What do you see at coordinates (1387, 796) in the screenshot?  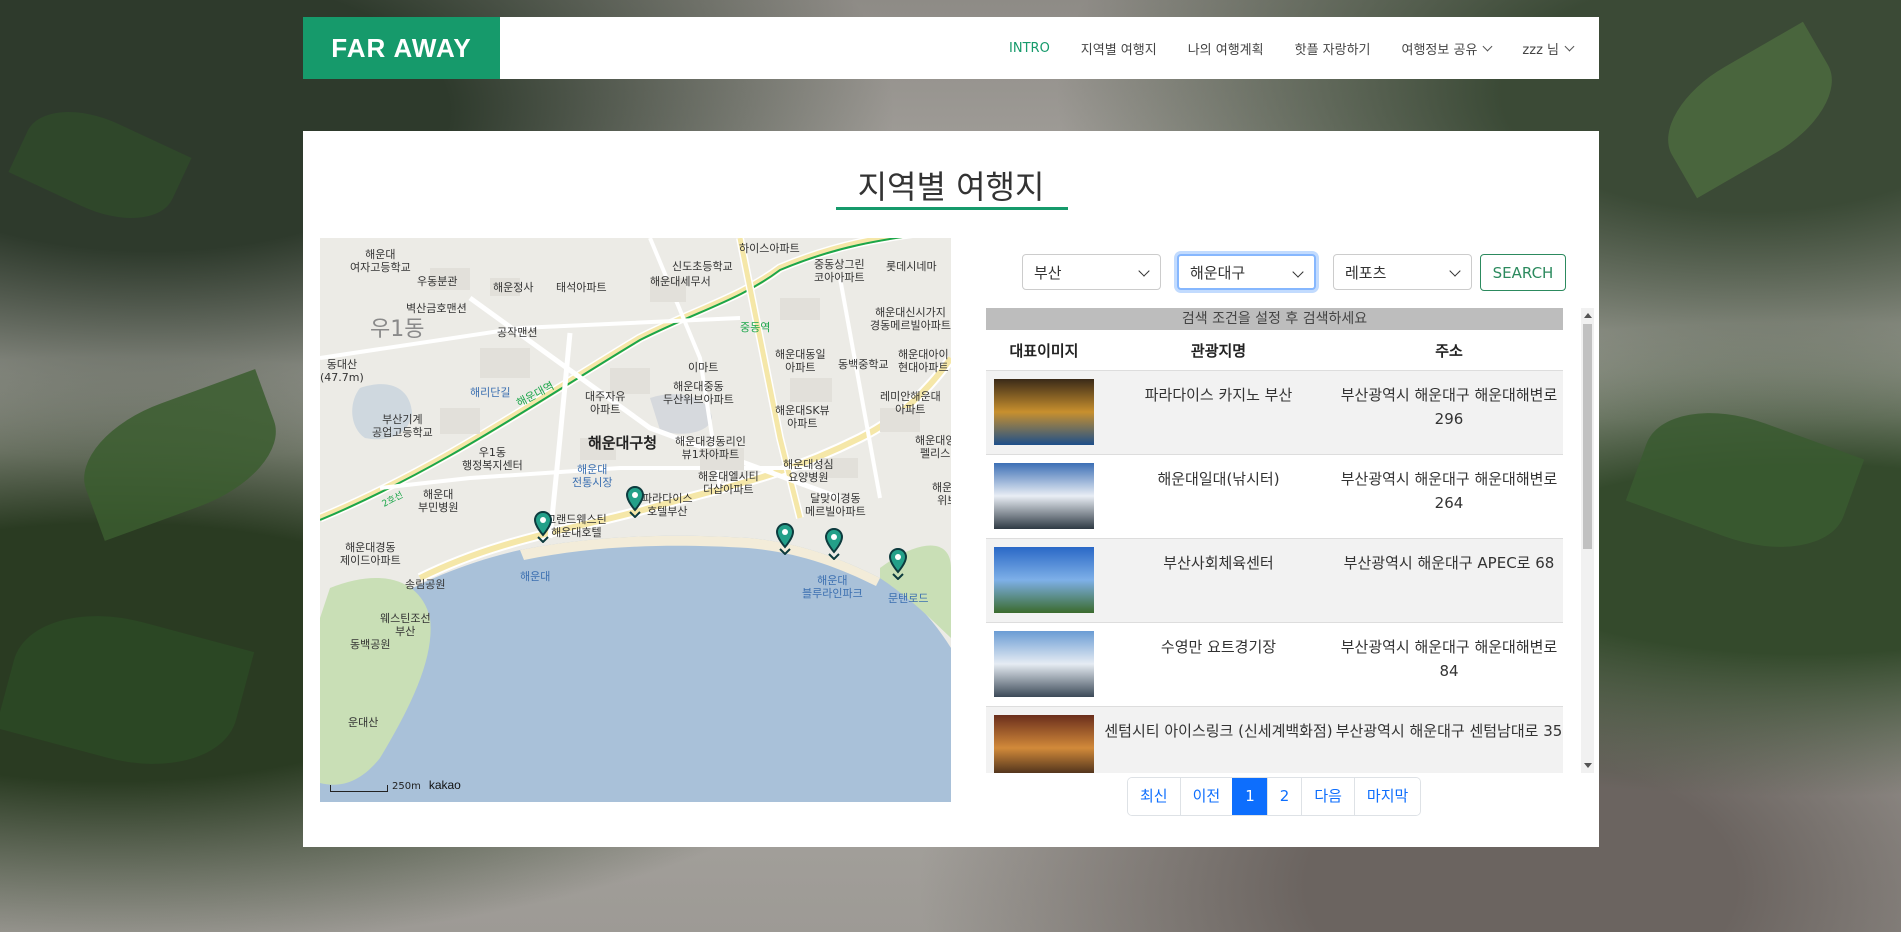 I see `page-last: 마지막` at bounding box center [1387, 796].